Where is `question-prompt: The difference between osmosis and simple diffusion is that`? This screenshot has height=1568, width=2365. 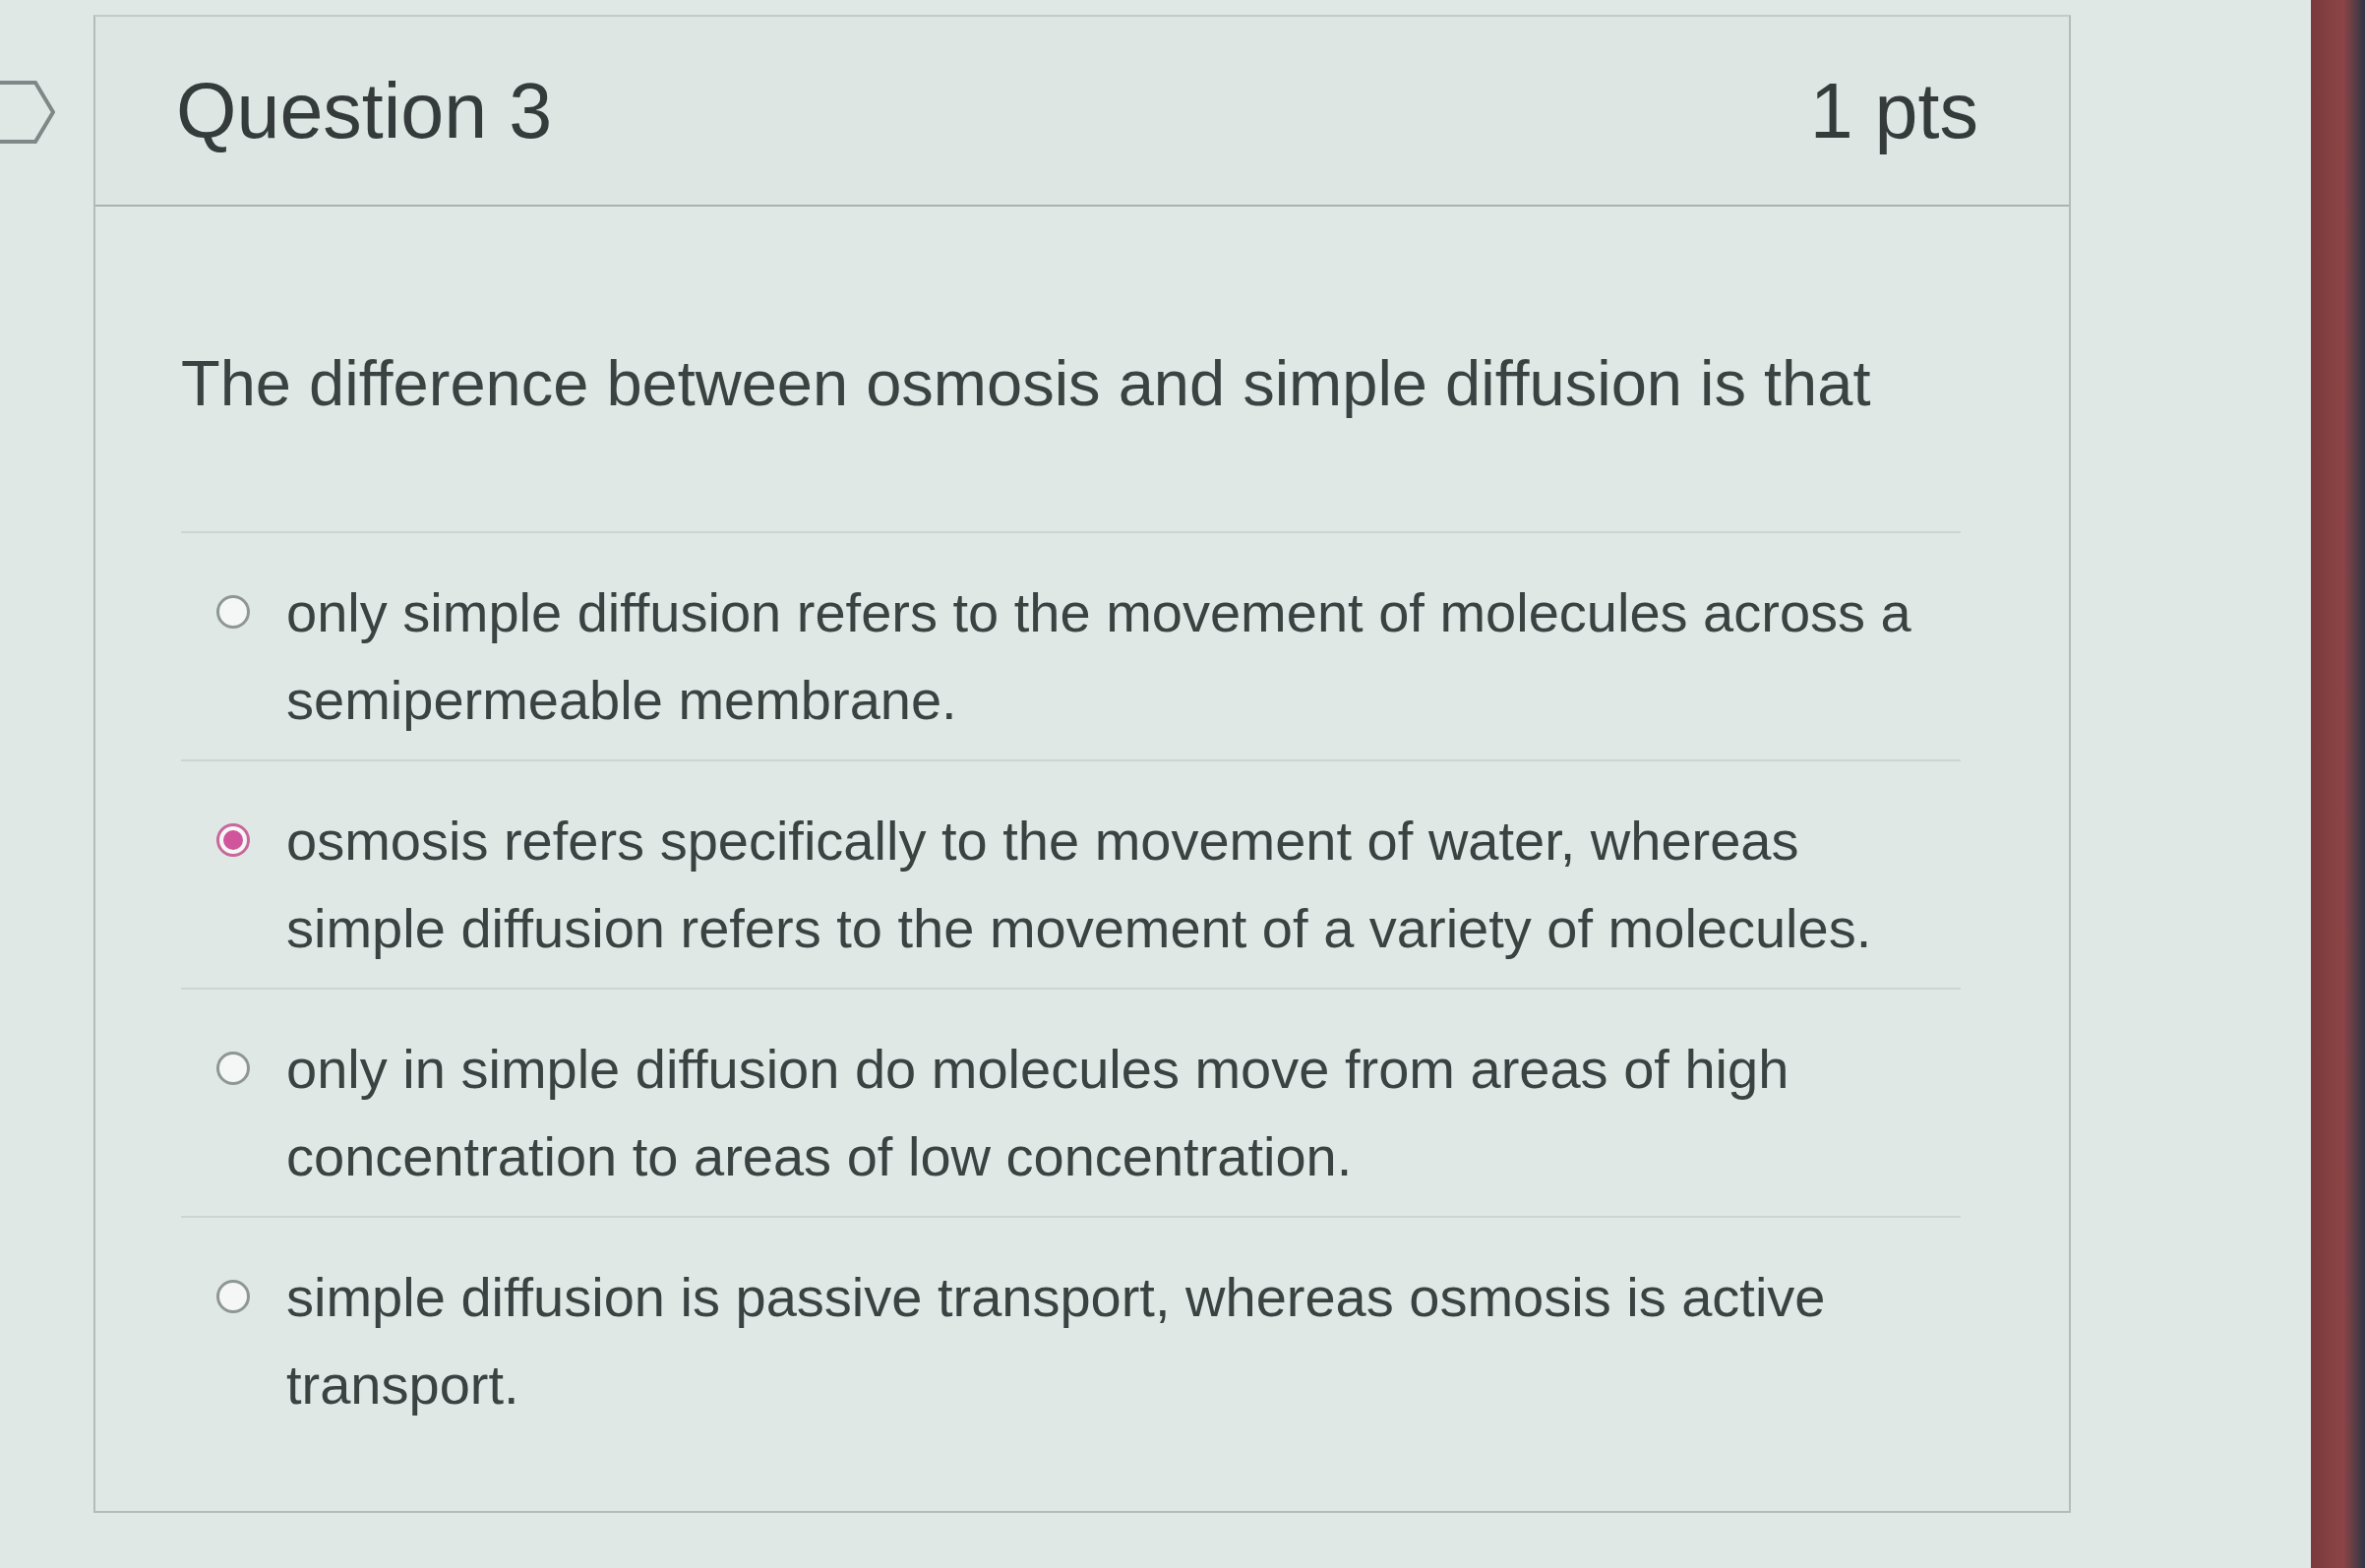 question-prompt: The difference between osmosis and simple diffusion is that is located at coordinates (1026, 383).